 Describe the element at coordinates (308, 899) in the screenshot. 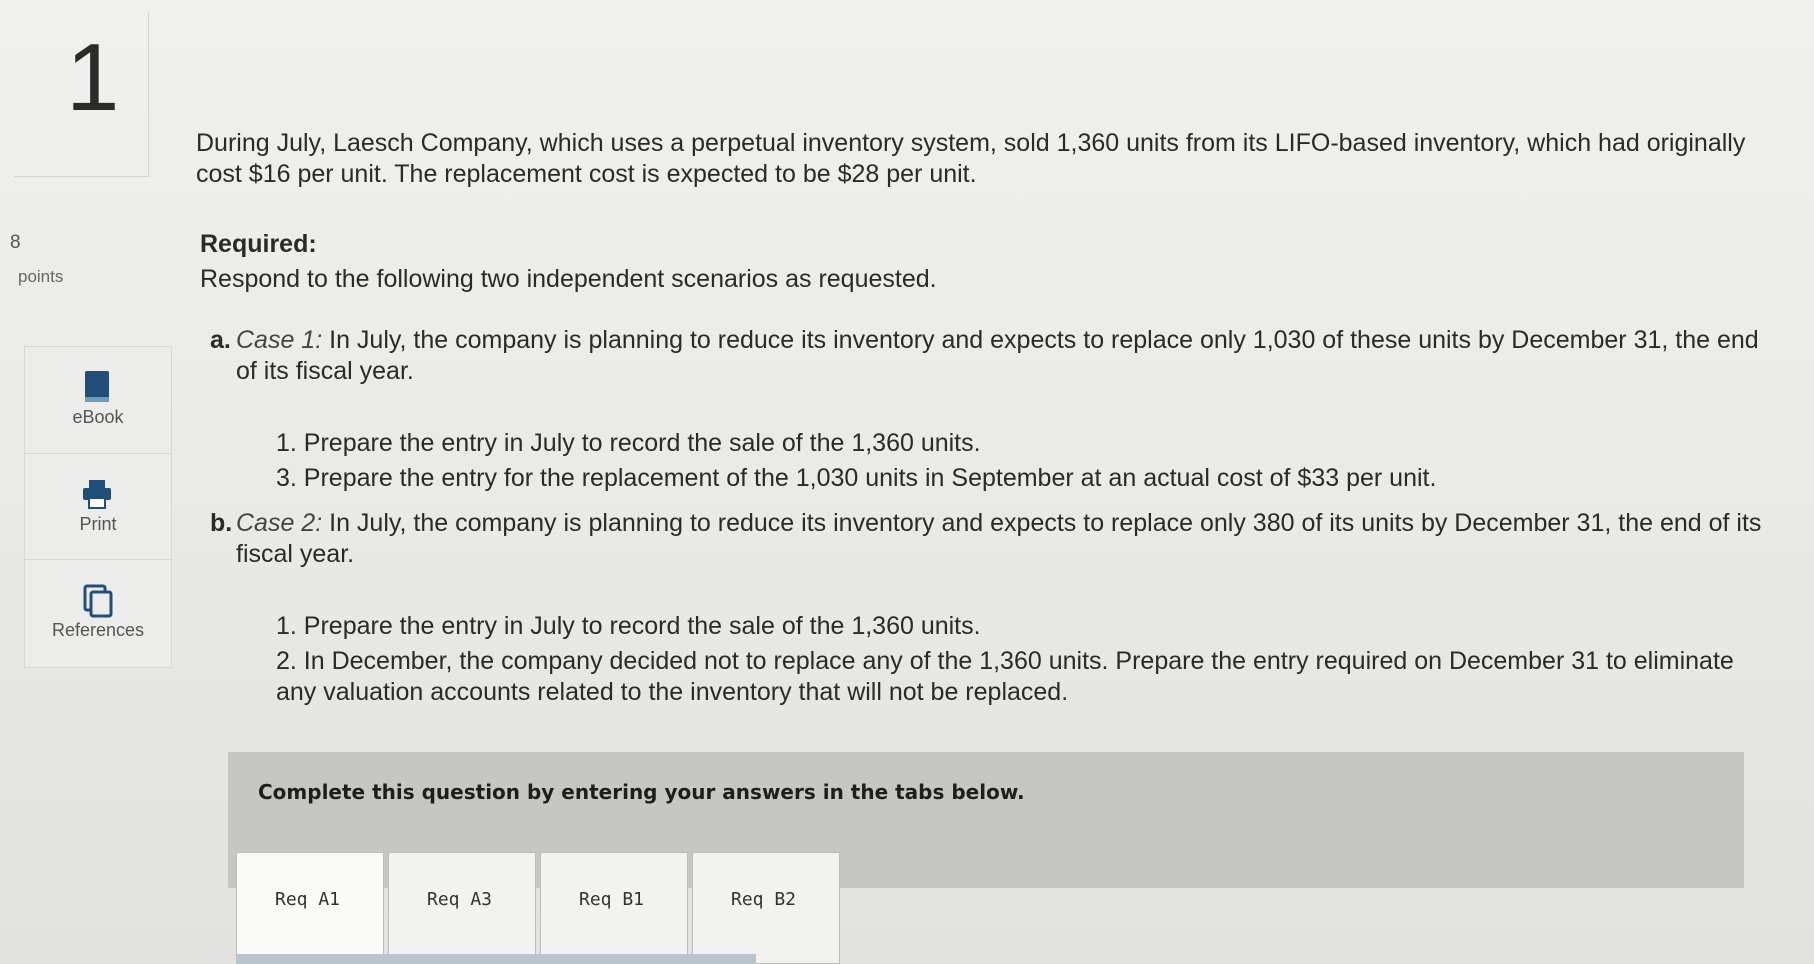

I see `tab-label: Req A1` at that location.